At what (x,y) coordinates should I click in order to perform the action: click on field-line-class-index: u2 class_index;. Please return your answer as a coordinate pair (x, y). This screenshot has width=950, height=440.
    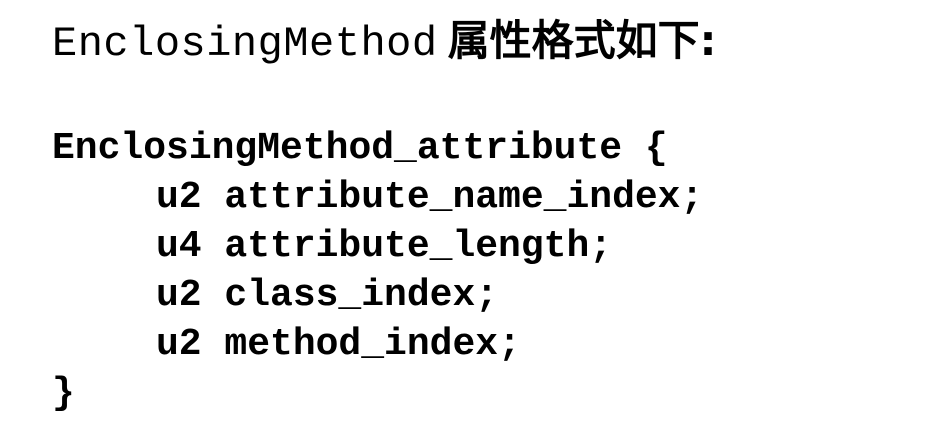
    Looking at the image, I should click on (327, 295).